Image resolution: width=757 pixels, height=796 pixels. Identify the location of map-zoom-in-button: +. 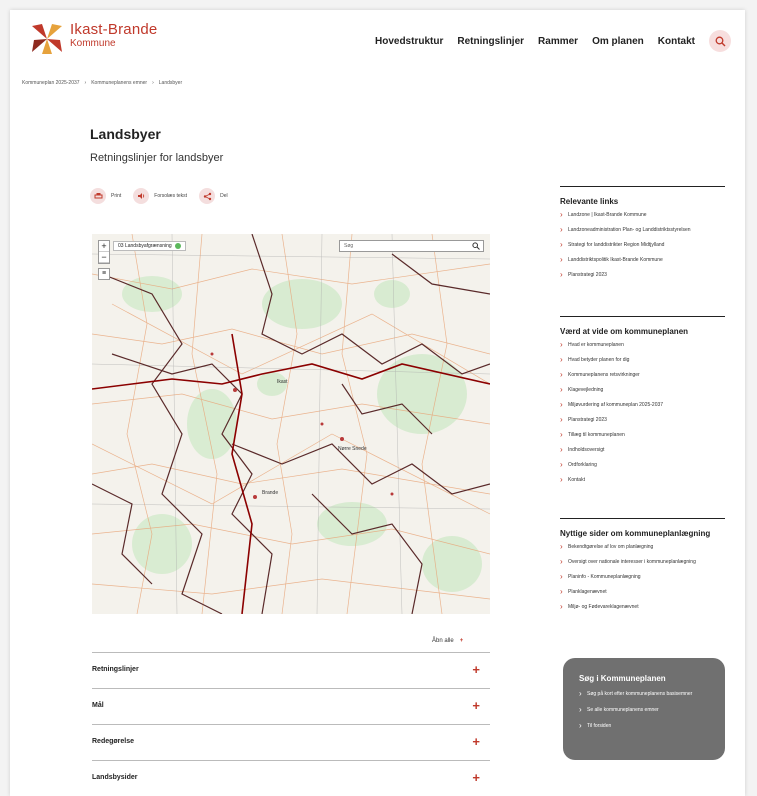
(104, 246).